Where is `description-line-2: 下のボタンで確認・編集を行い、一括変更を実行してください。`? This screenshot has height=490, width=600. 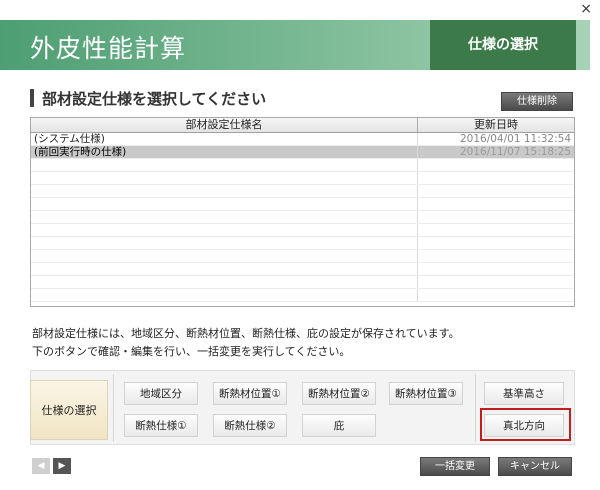
description-line-2: 下のボタンで確認・編集を行い、一括変更を実行してください。 is located at coordinates (191, 351).